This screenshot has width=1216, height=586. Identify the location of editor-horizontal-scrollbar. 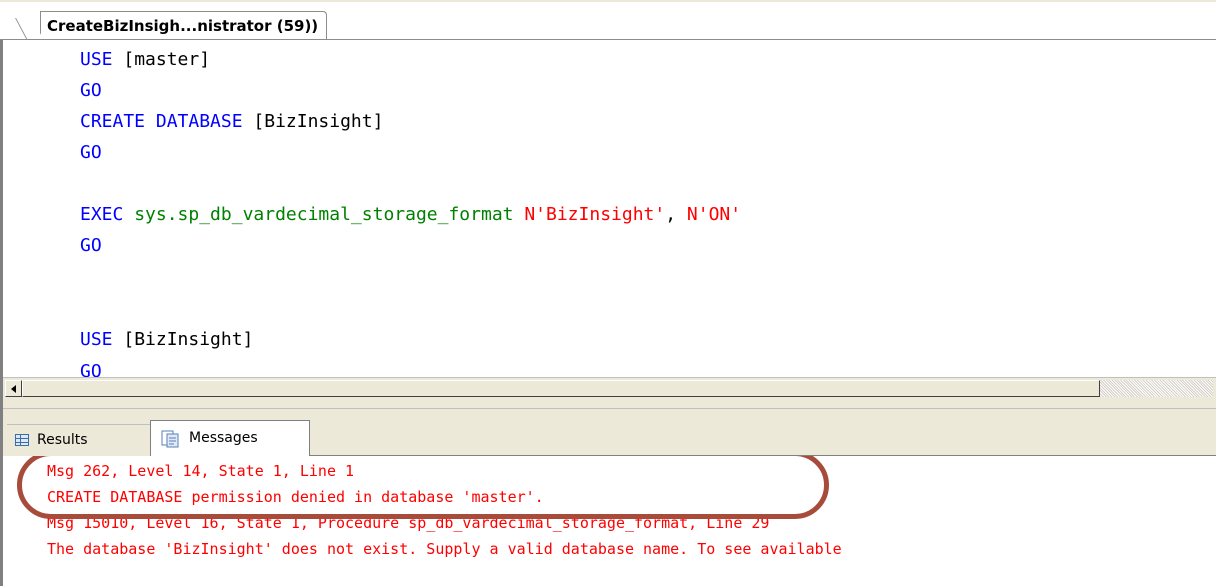
(609, 388).